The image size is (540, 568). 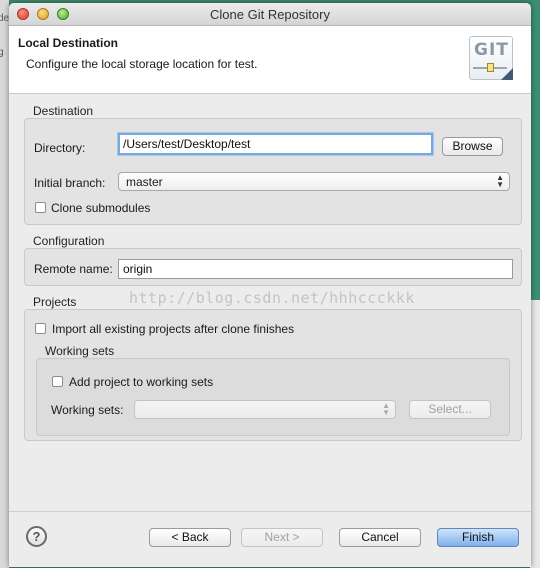 I want to click on add-to-working-sets-label: Add project to working sets, so click(x=141, y=382).